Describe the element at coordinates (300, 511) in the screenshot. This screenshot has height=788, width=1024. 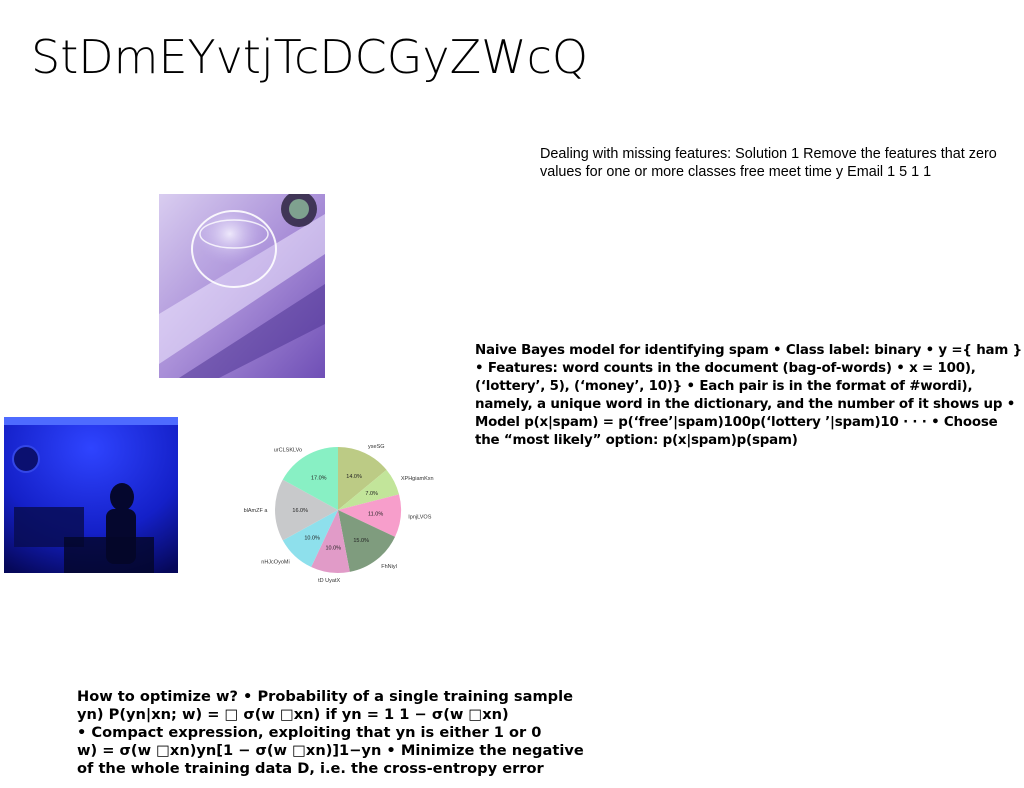
I see `pie-percent-label: 16.0%` at that location.